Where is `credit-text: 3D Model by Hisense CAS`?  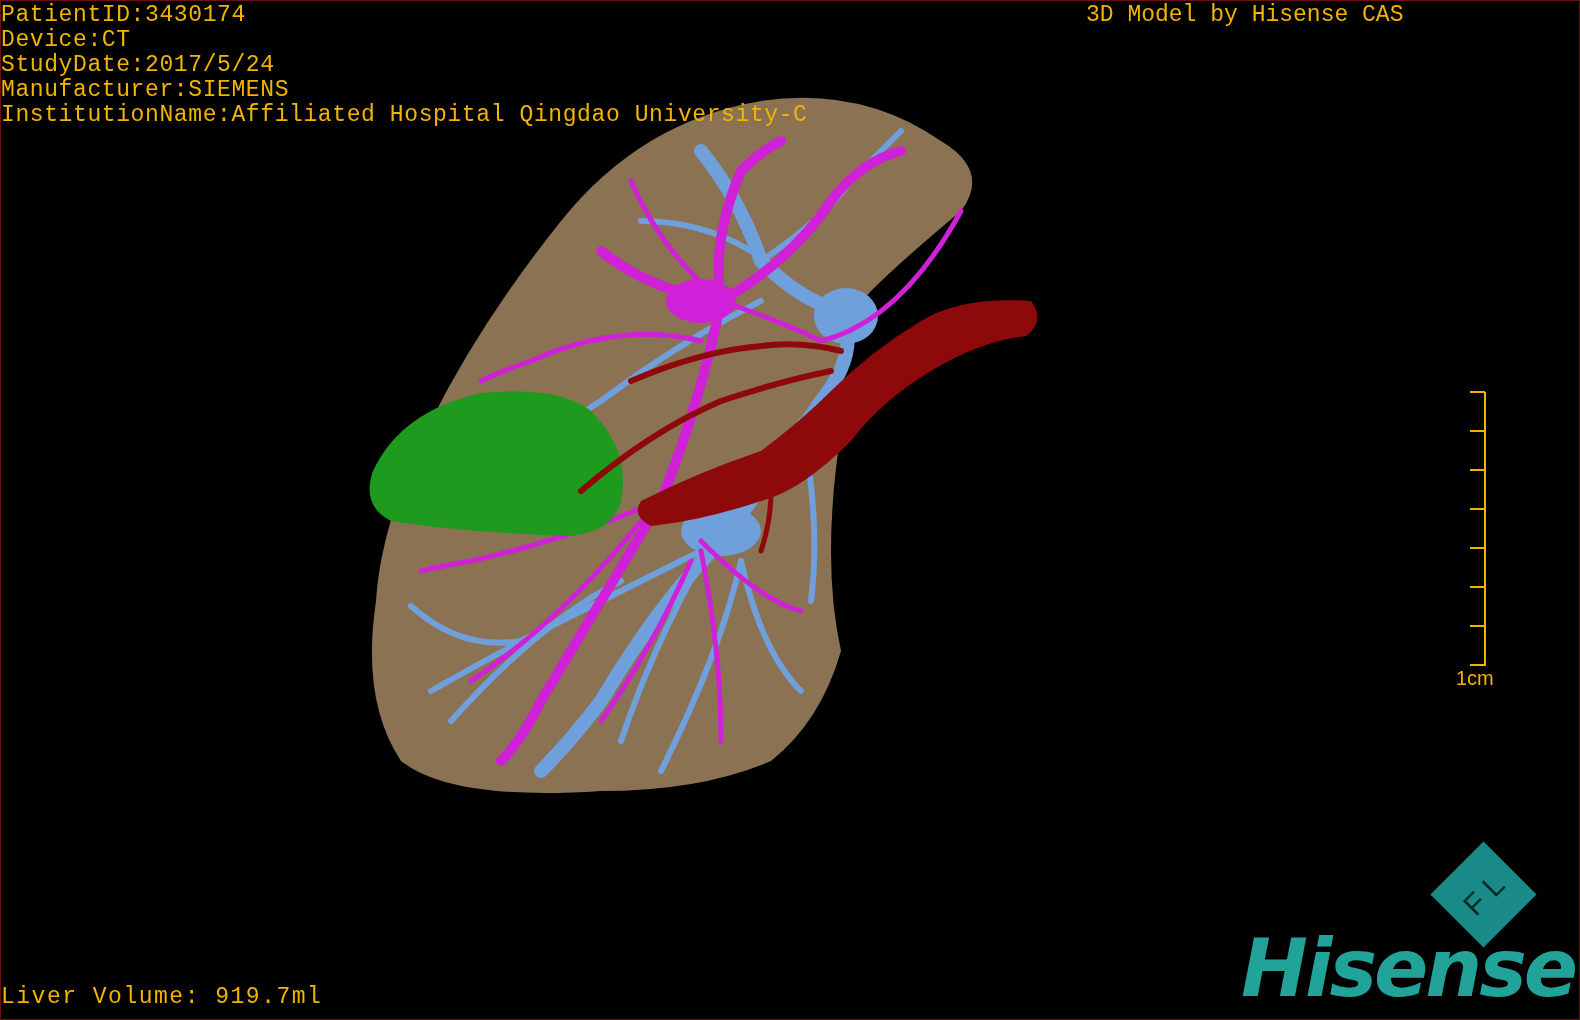
credit-text: 3D Model by Hisense CAS is located at coordinates (1245, 15).